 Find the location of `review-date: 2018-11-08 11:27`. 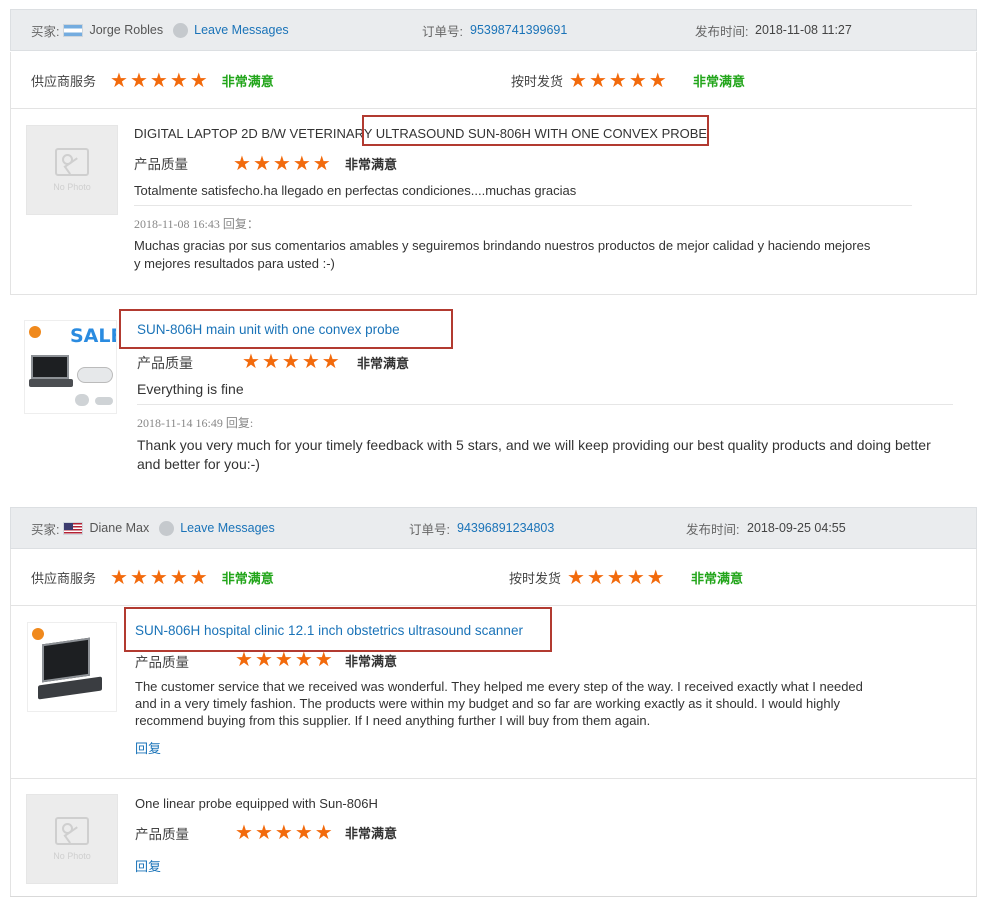

review-date: 2018-11-08 11:27 is located at coordinates (803, 30).